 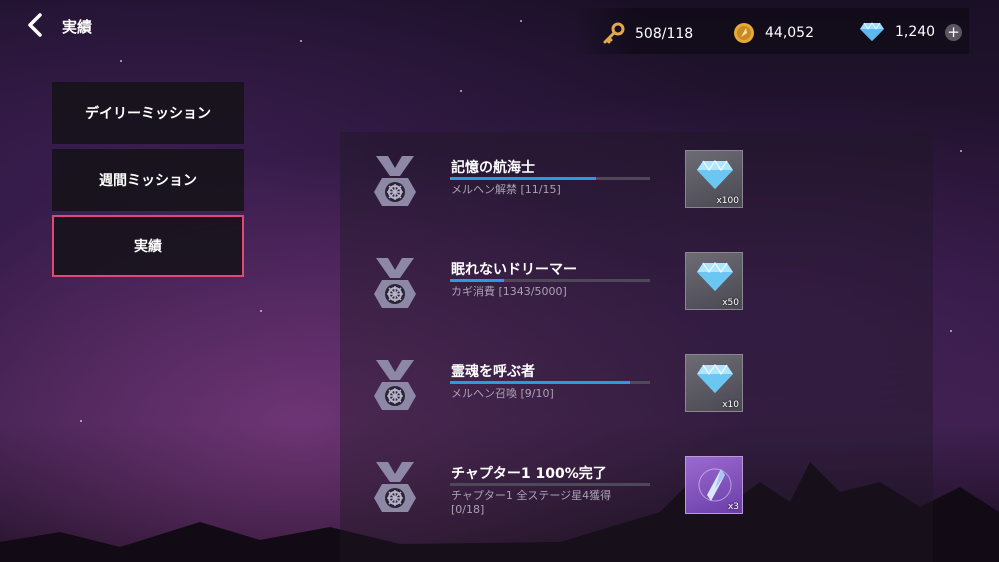 I want to click on page-title: 実績, so click(x=77, y=27).